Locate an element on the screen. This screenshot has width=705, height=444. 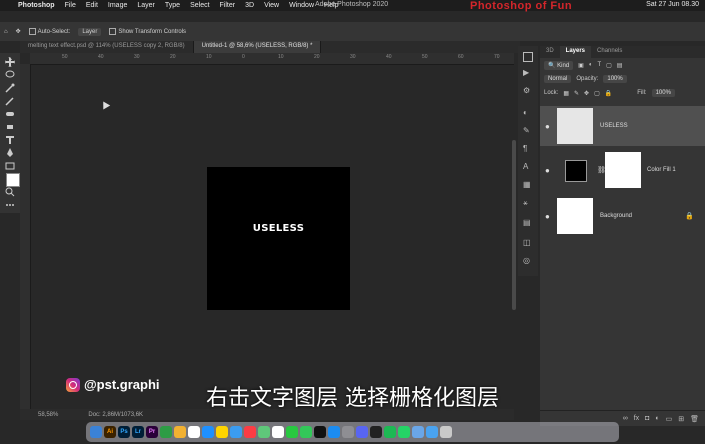
magic-wand-icon is located at coordinates (10, 88).